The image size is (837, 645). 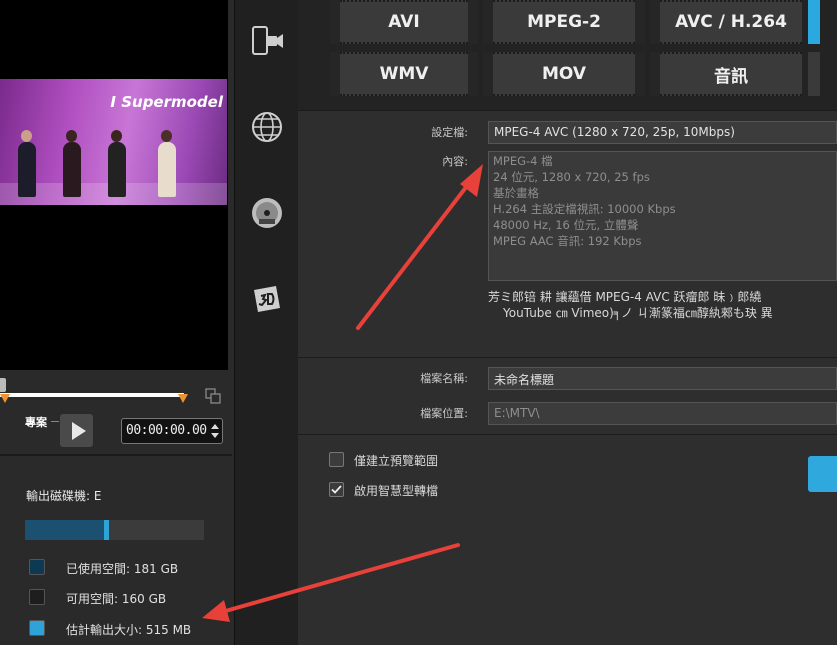 What do you see at coordinates (116, 599) in the screenshot?
I see `legend-free-text: 可用空間: 160 GB` at bounding box center [116, 599].